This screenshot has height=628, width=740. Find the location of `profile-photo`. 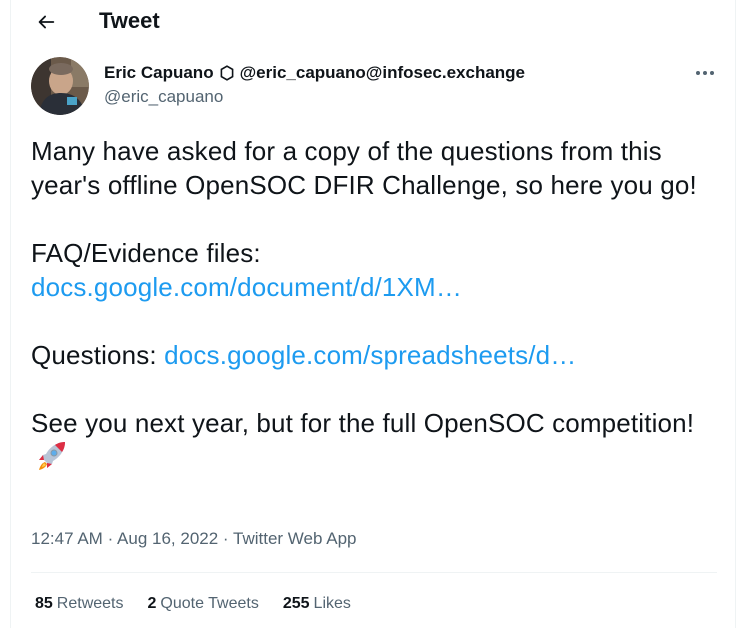

profile-photo is located at coordinates (60, 86).